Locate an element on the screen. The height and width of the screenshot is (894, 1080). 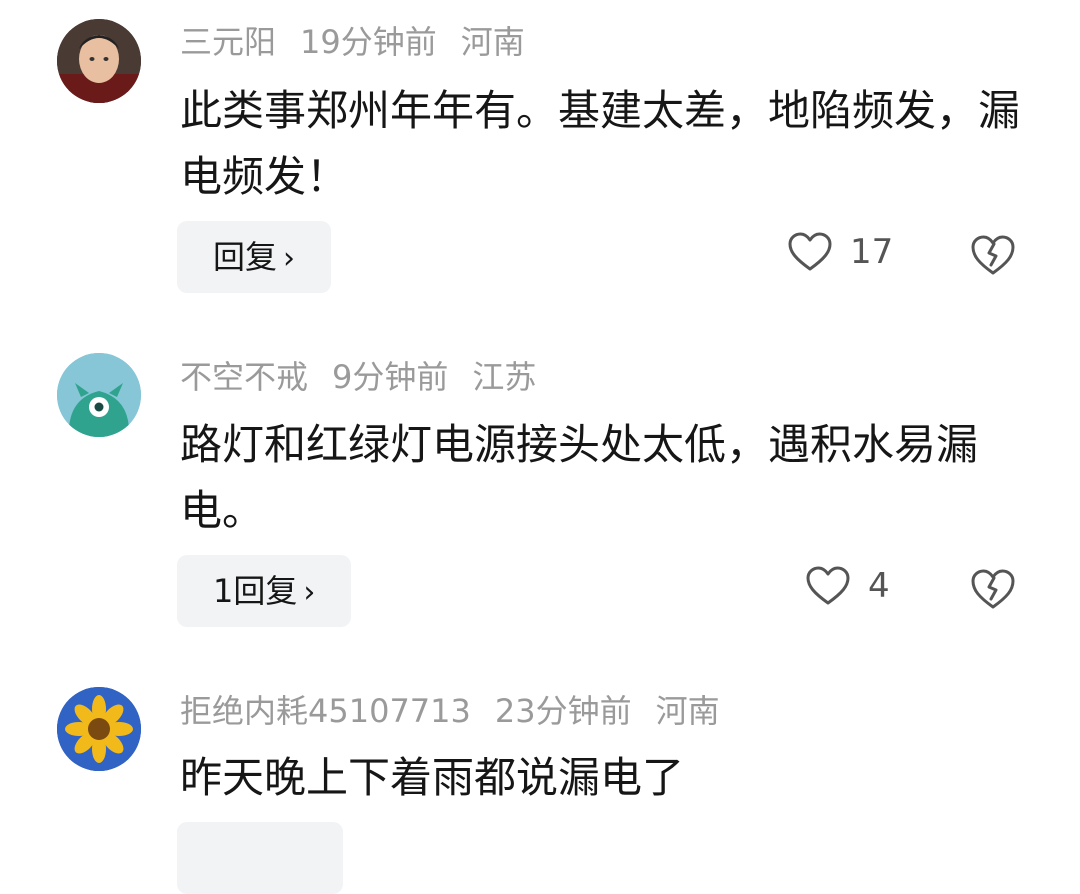
reply-label: 1回复 is located at coordinates (255, 591).